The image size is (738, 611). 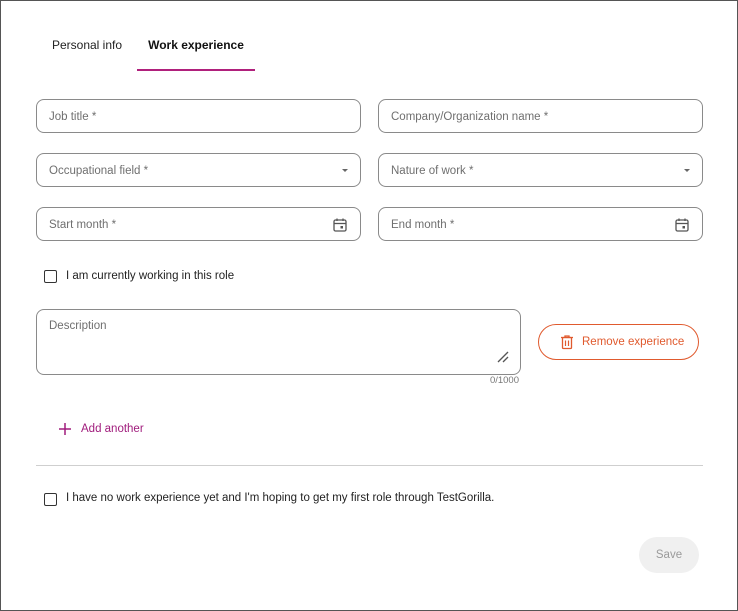 I want to click on nature-of-work-select: Nature of work *, so click(x=540, y=170).